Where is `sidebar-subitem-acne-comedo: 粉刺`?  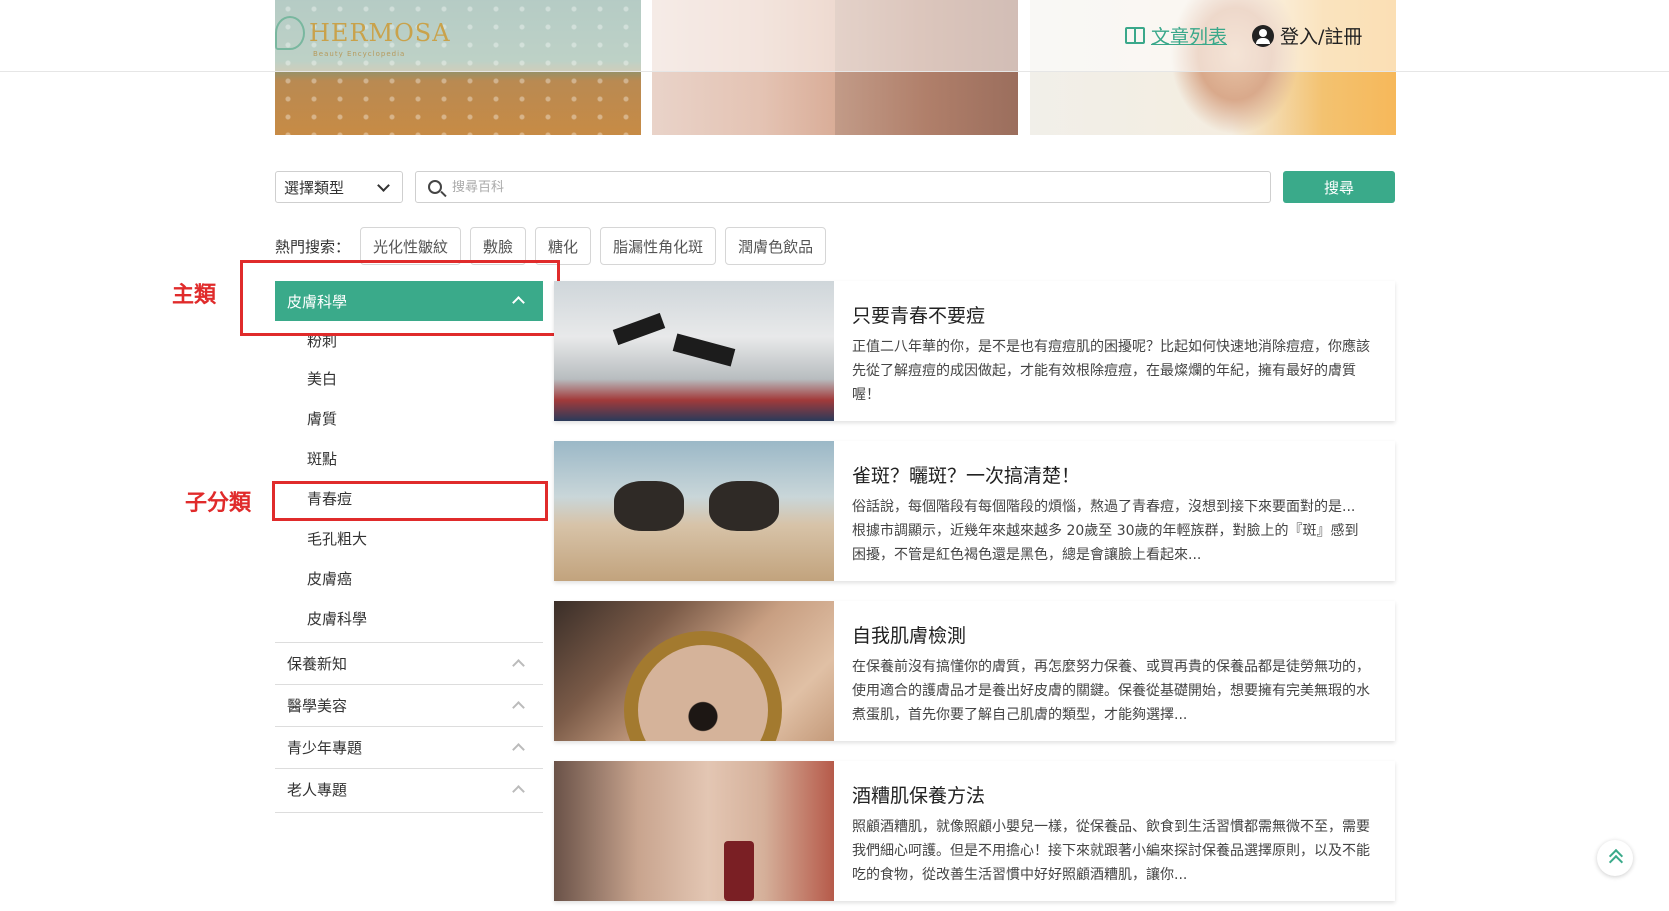 sidebar-subitem-acne-comedo: 粉刺 is located at coordinates (322, 340).